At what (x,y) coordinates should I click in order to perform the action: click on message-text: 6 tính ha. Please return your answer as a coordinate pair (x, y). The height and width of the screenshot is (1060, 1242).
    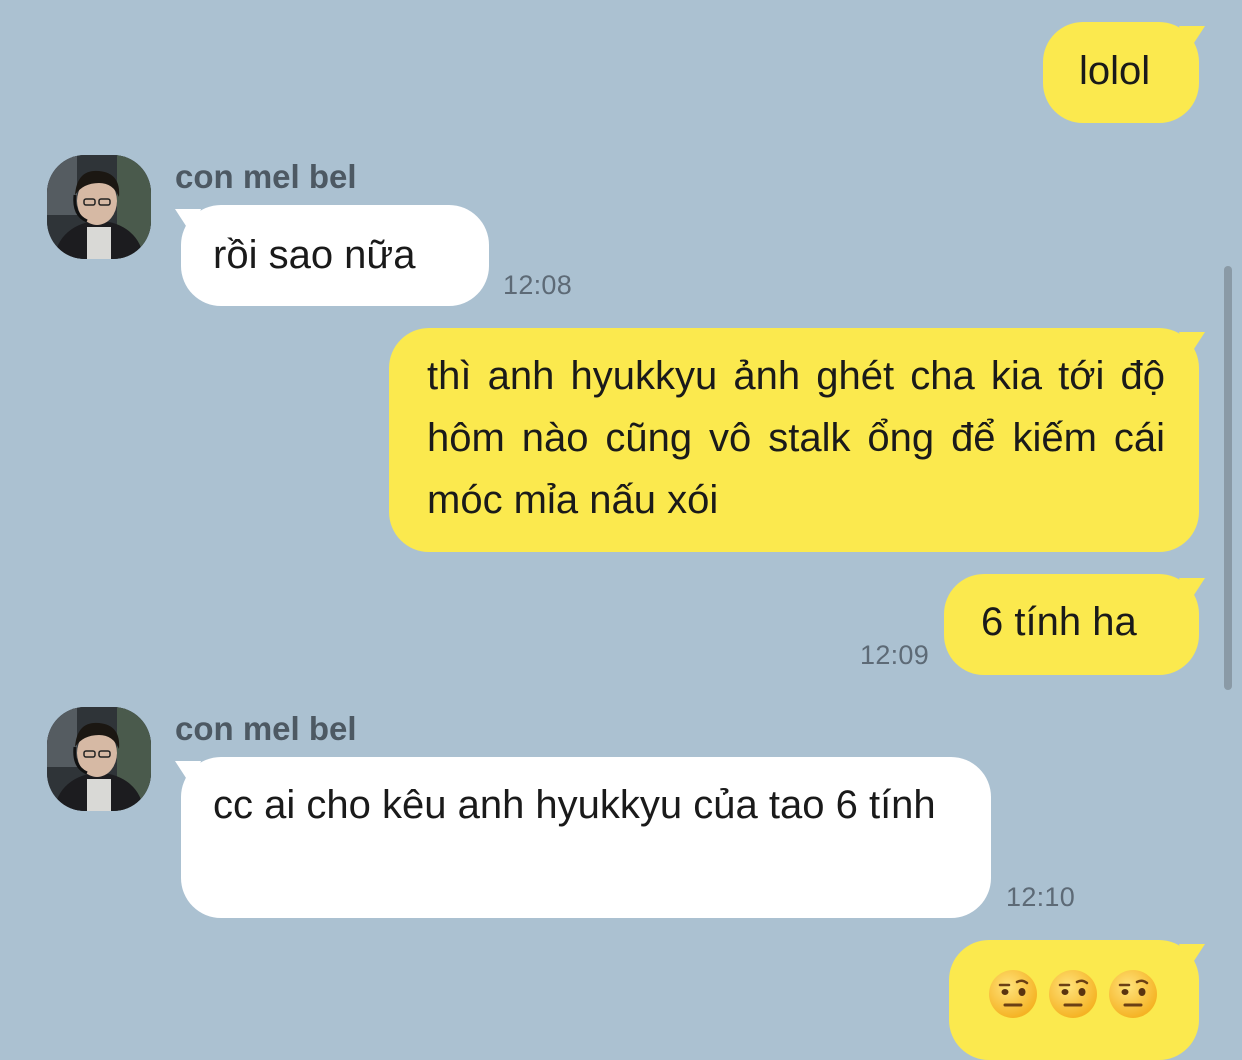
    Looking at the image, I should click on (1059, 622).